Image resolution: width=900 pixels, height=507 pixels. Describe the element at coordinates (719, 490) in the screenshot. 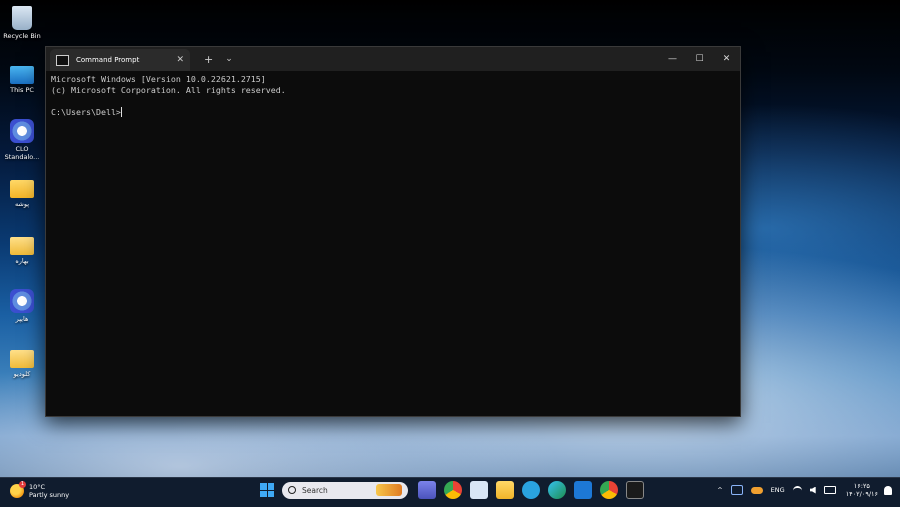

I see `chevron-up-icon: ^` at that location.